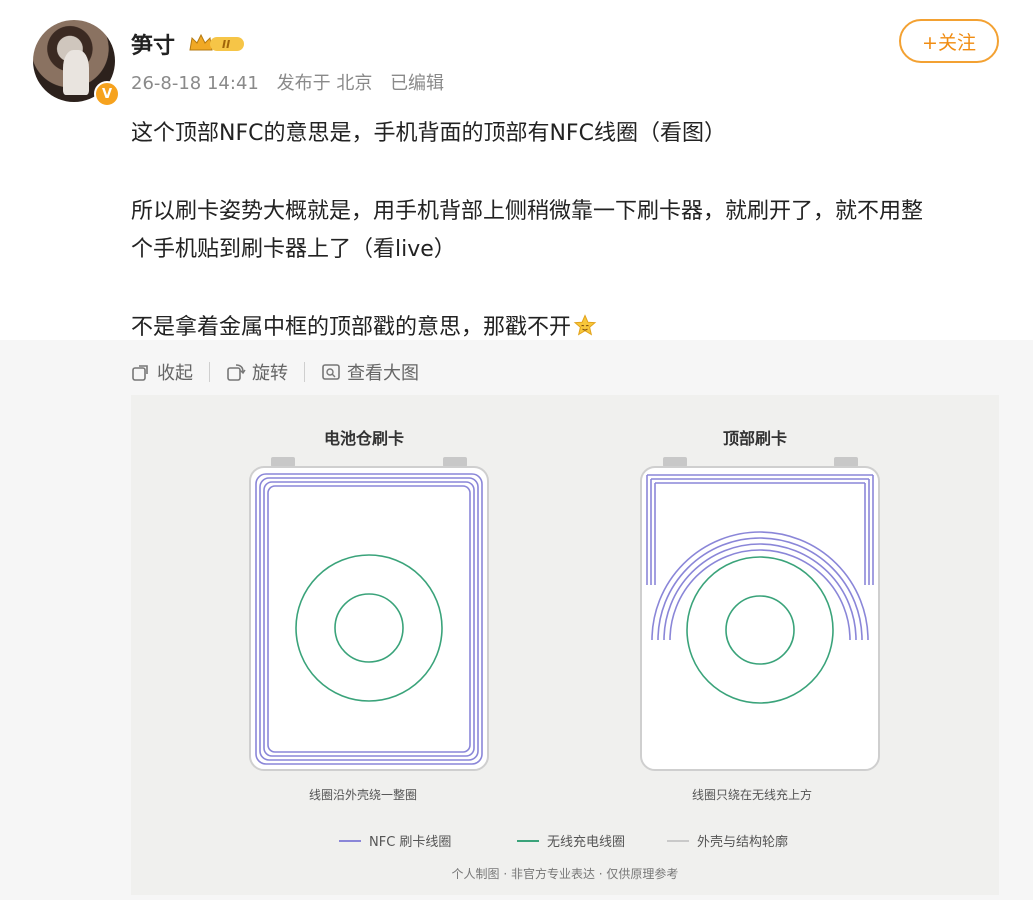  Describe the element at coordinates (331, 372) in the screenshot. I see `view-large-icon` at that location.